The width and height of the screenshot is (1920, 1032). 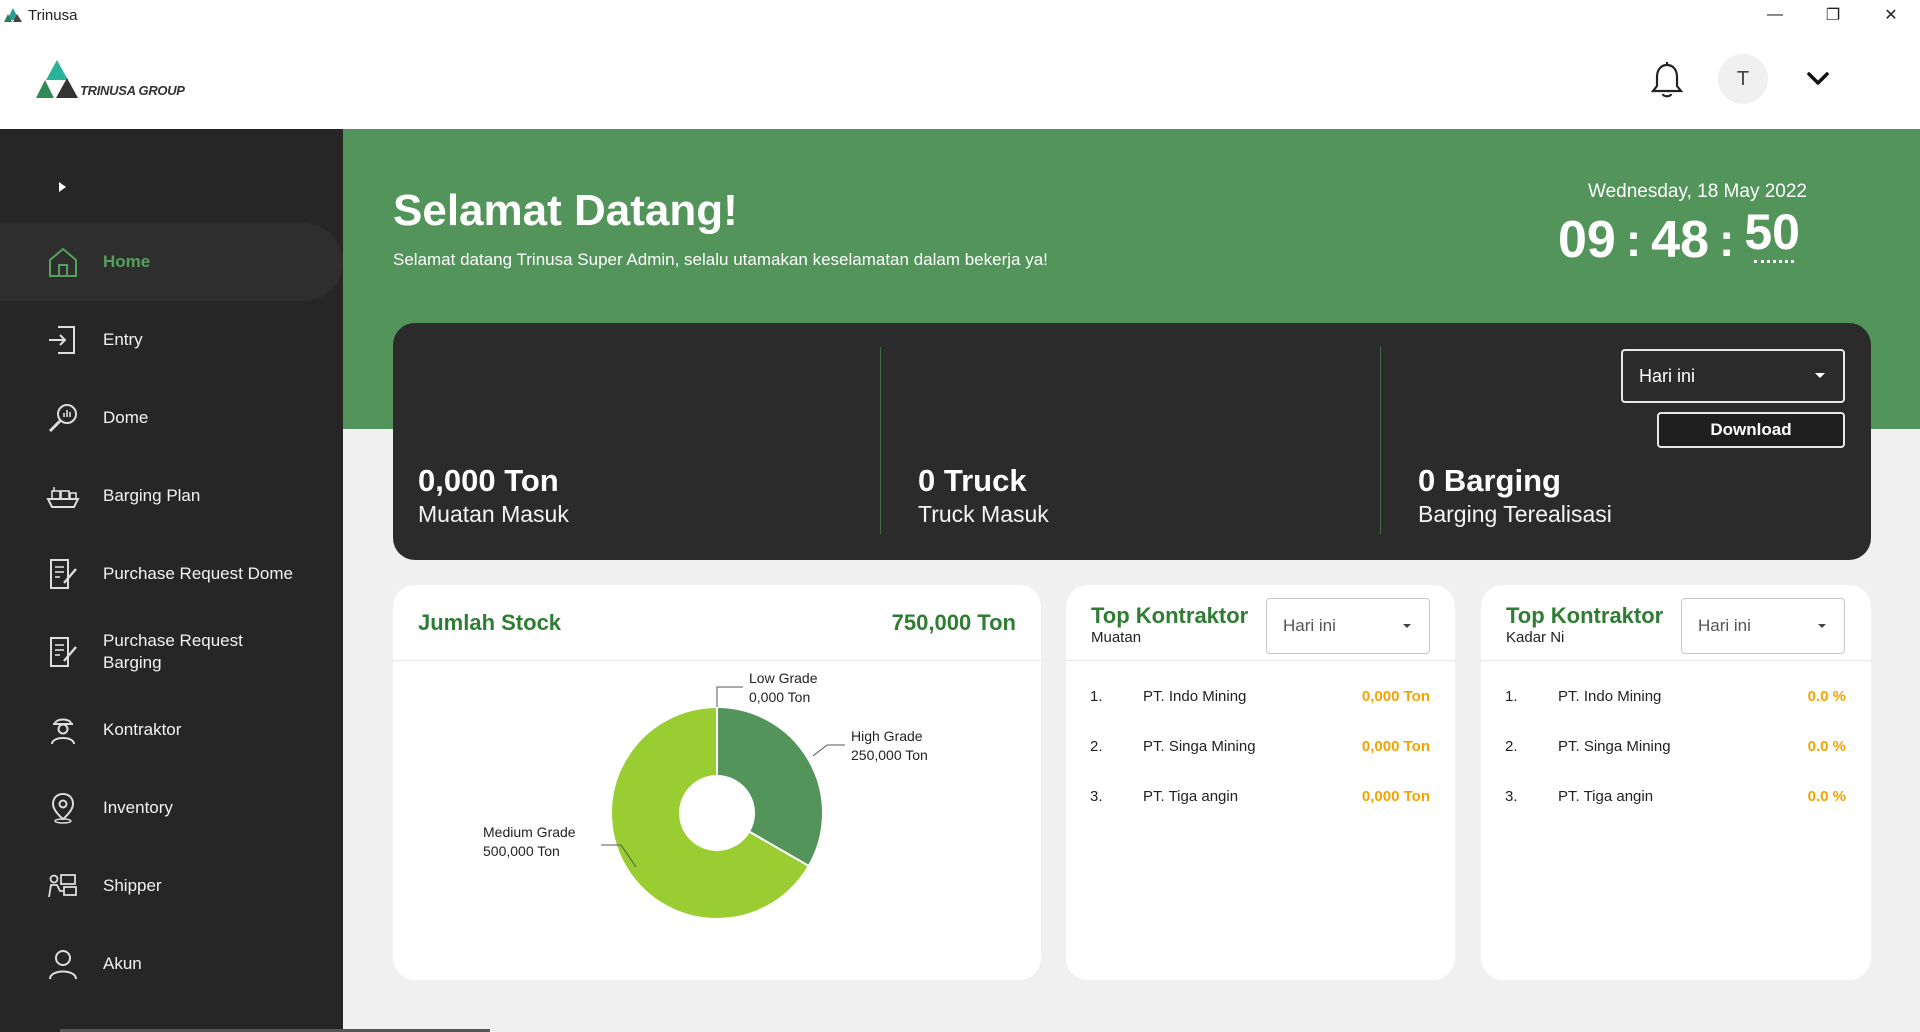 What do you see at coordinates (53, 15) in the screenshot?
I see `window-title: Trinusa` at bounding box center [53, 15].